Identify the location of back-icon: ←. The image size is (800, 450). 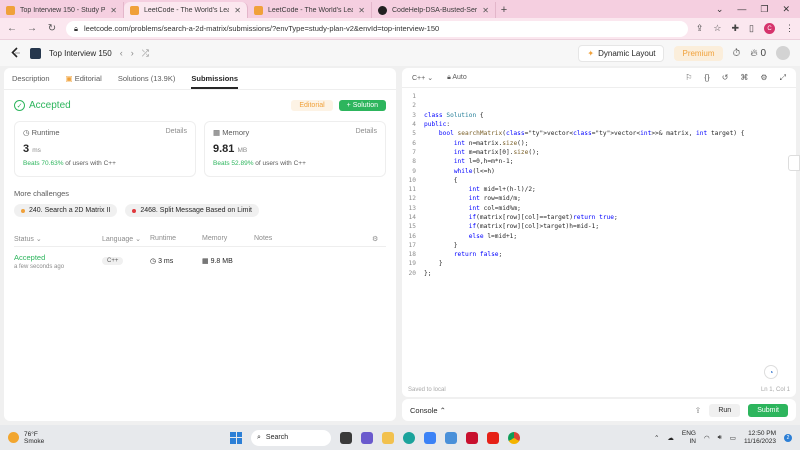
(12, 28).